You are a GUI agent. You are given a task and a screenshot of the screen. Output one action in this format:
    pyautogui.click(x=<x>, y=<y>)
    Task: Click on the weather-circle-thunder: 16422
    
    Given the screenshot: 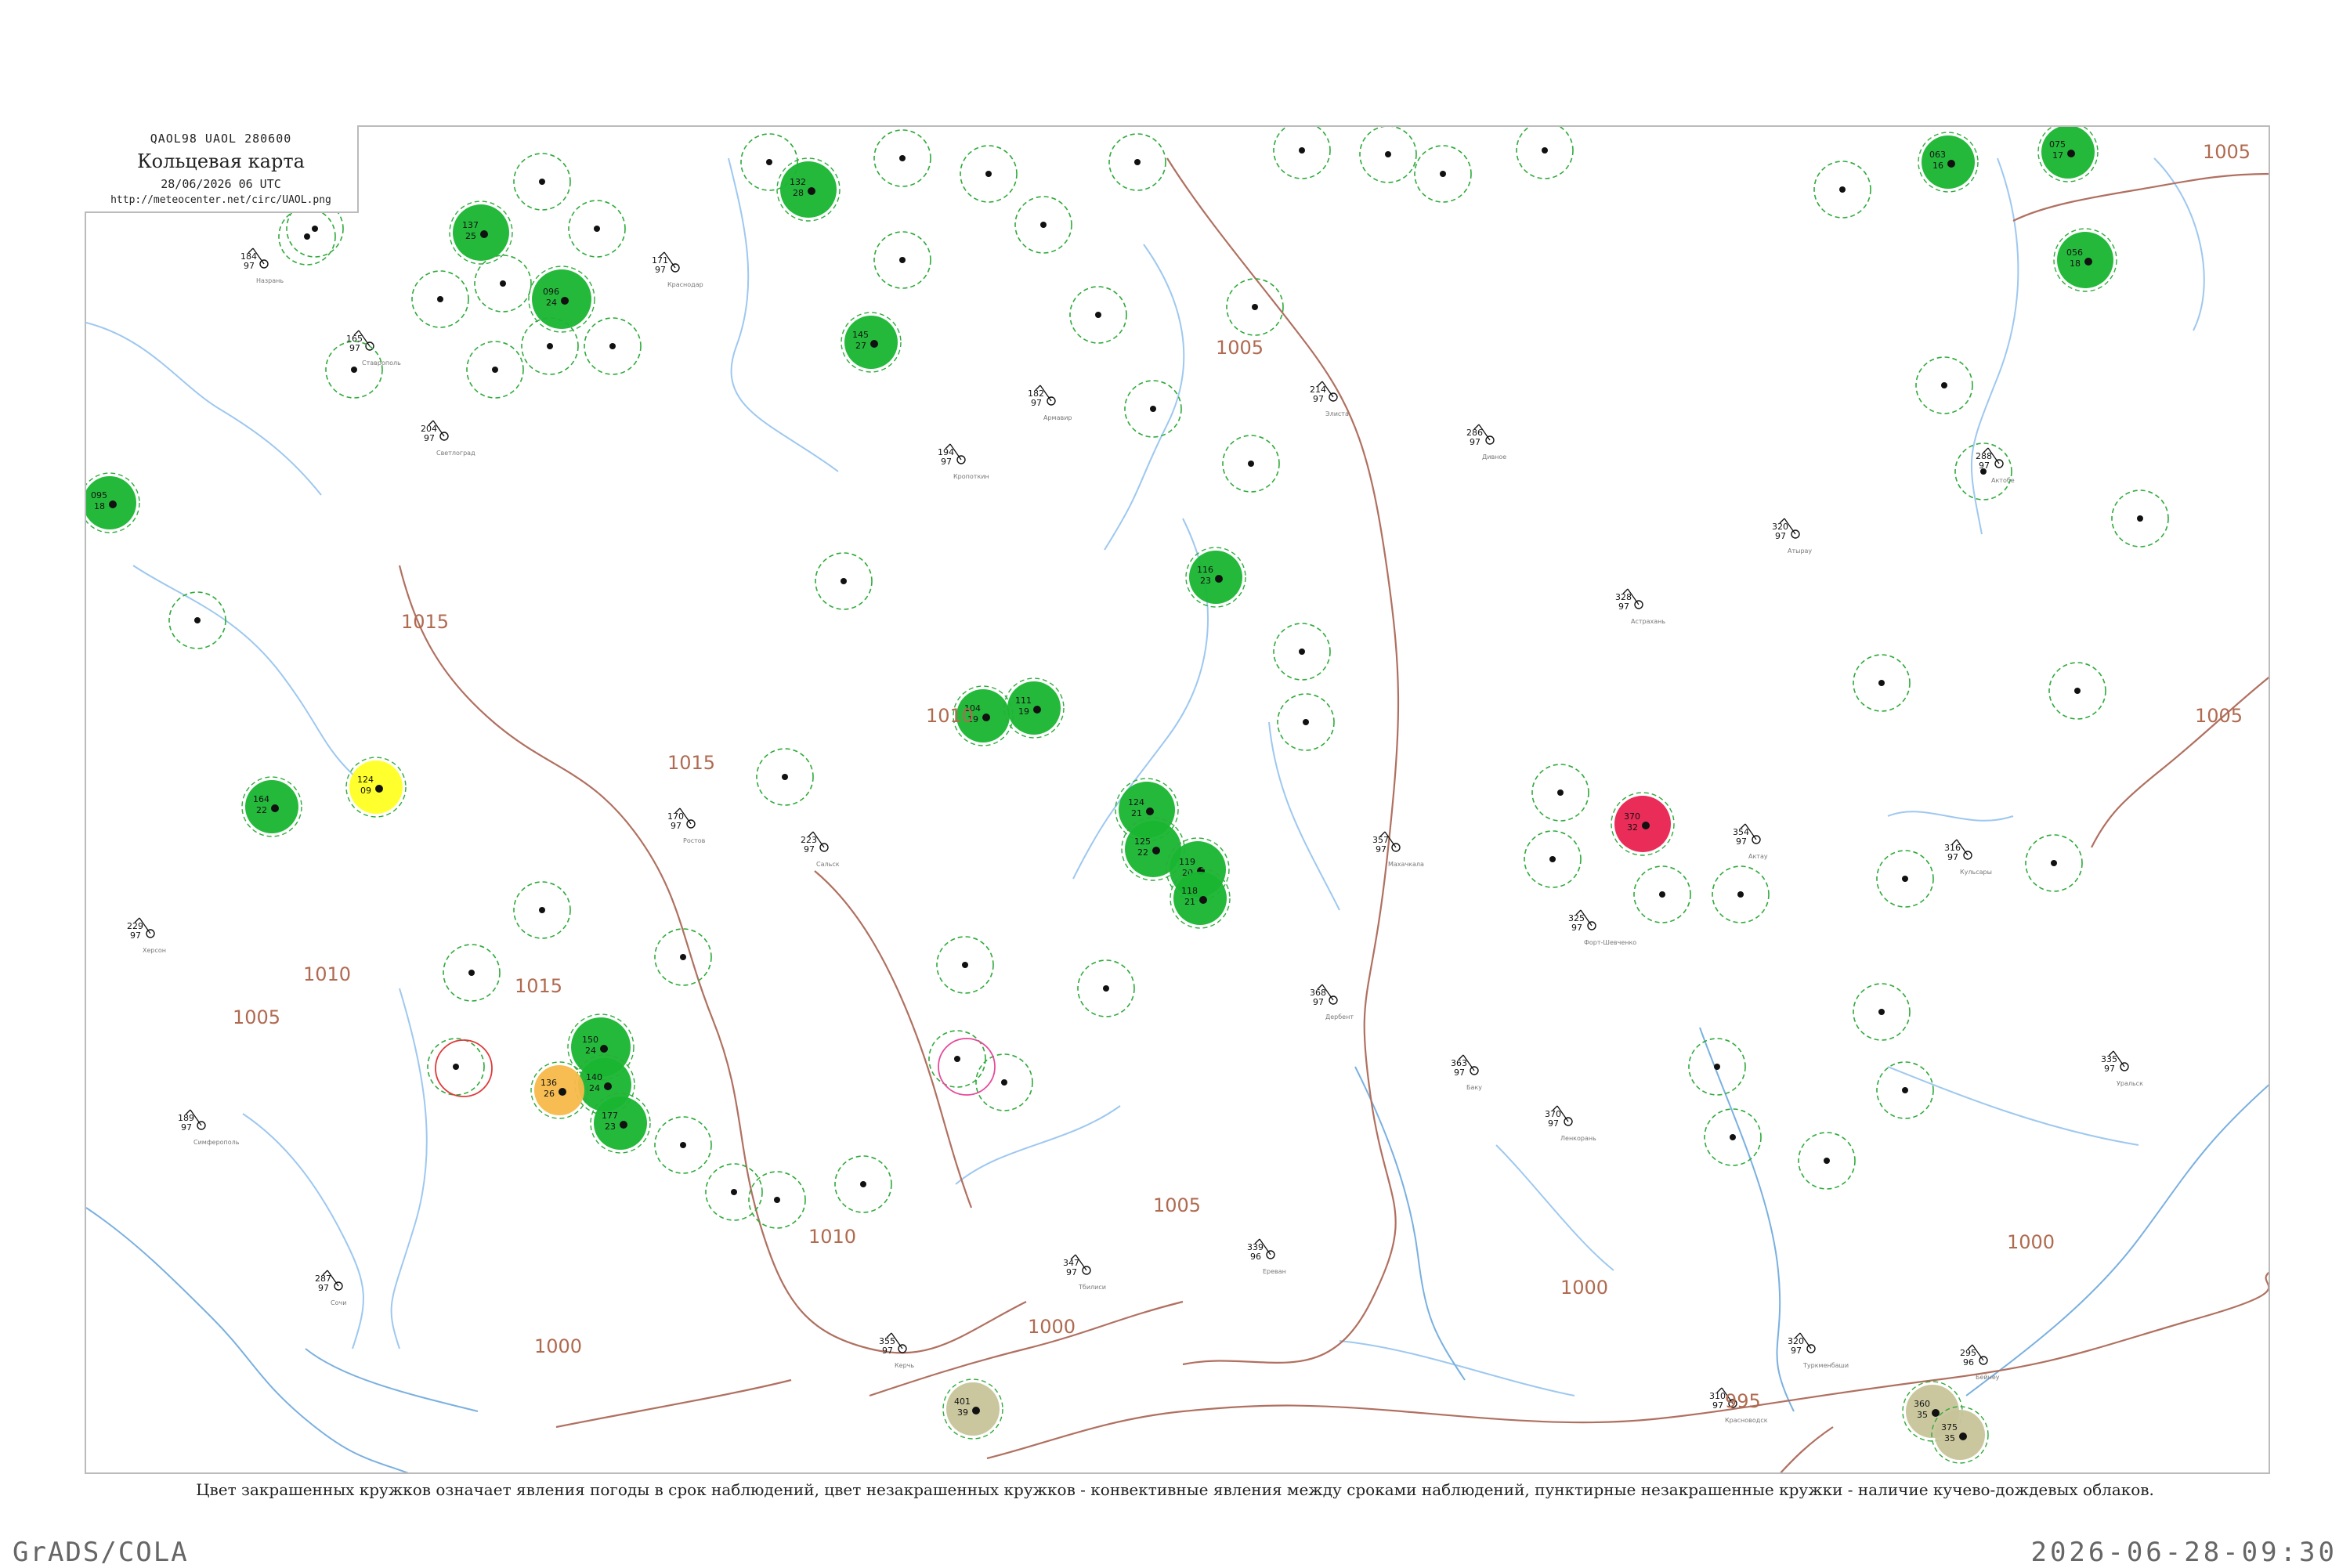 What is the action you would take?
    pyautogui.click(x=271, y=806)
    